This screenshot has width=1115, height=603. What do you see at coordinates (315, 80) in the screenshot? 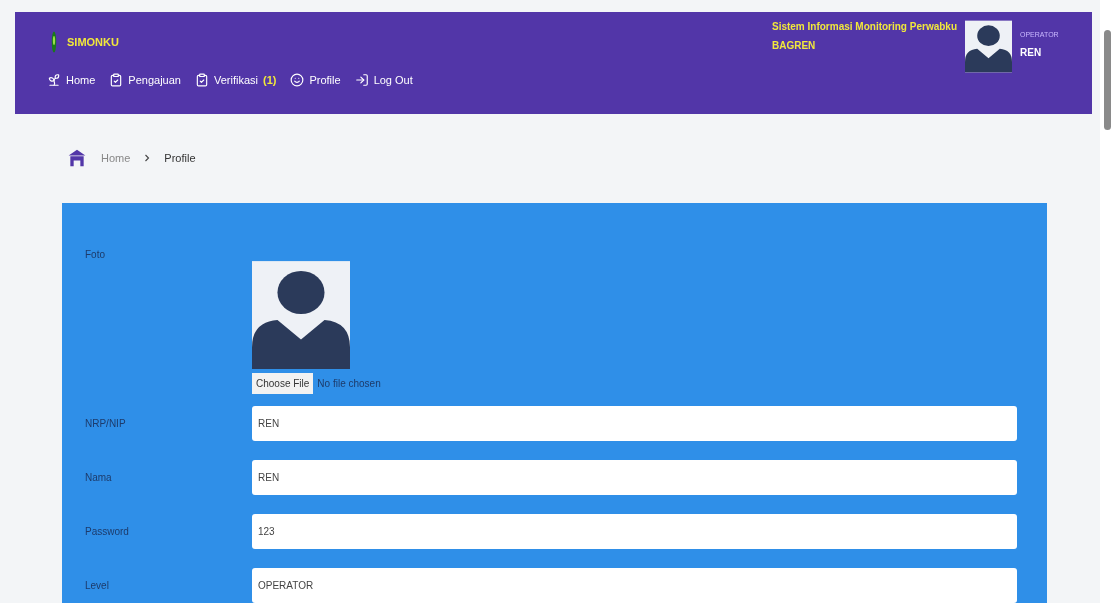
I see `nav-link: Profile` at bounding box center [315, 80].